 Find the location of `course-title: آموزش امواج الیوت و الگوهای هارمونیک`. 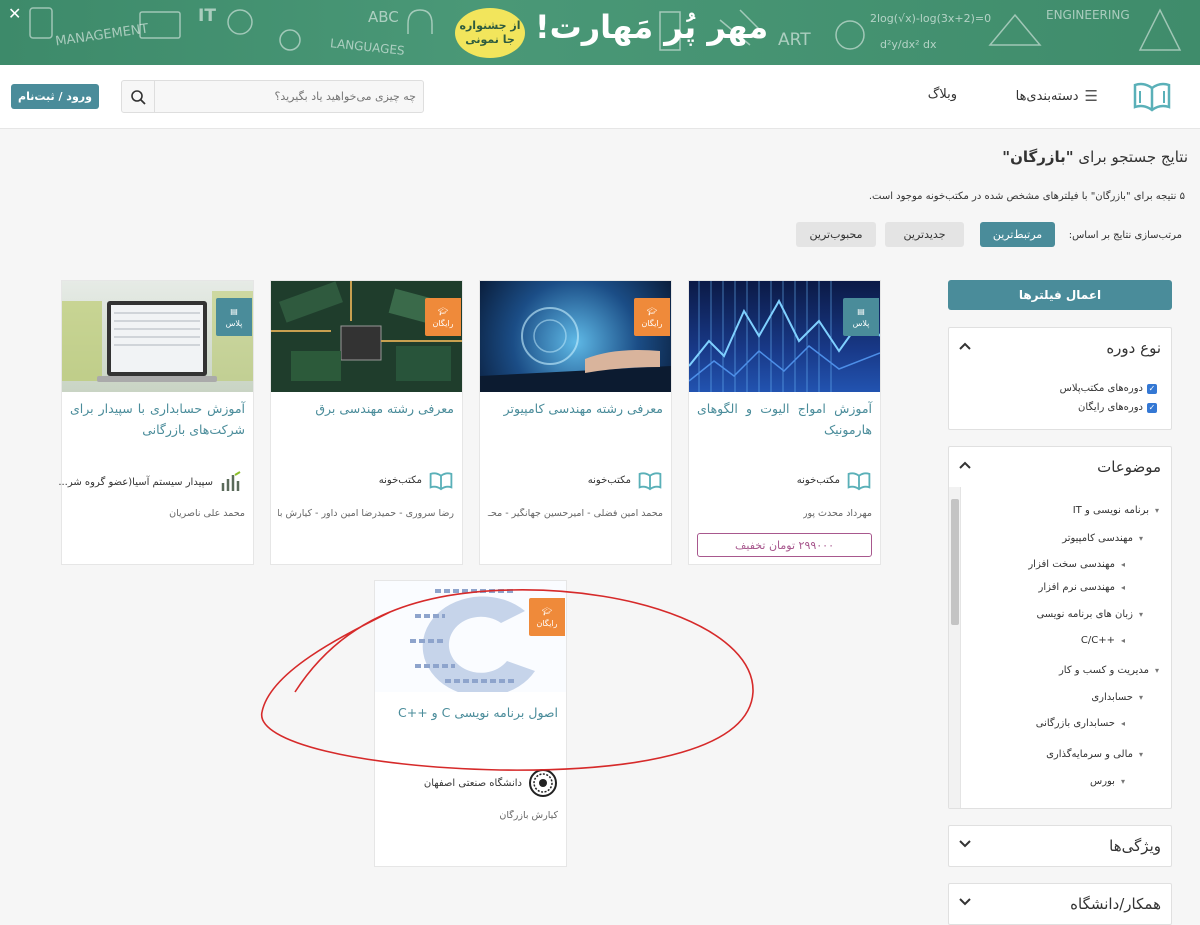

course-title: آموزش امواج الیوت و الگوهای هارمونیک is located at coordinates (784, 419).